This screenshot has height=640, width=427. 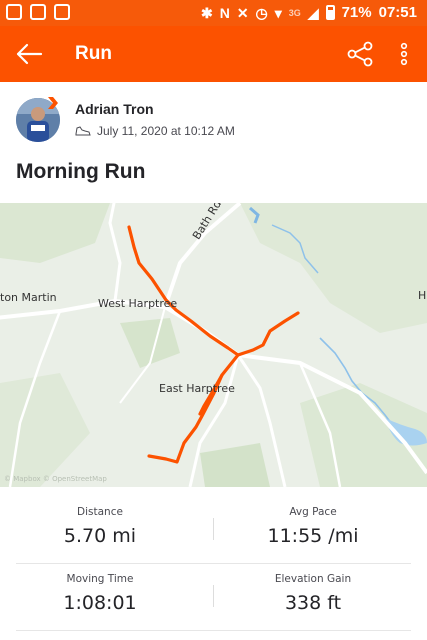 I want to click on map-label: ton Martin, so click(x=28, y=297).